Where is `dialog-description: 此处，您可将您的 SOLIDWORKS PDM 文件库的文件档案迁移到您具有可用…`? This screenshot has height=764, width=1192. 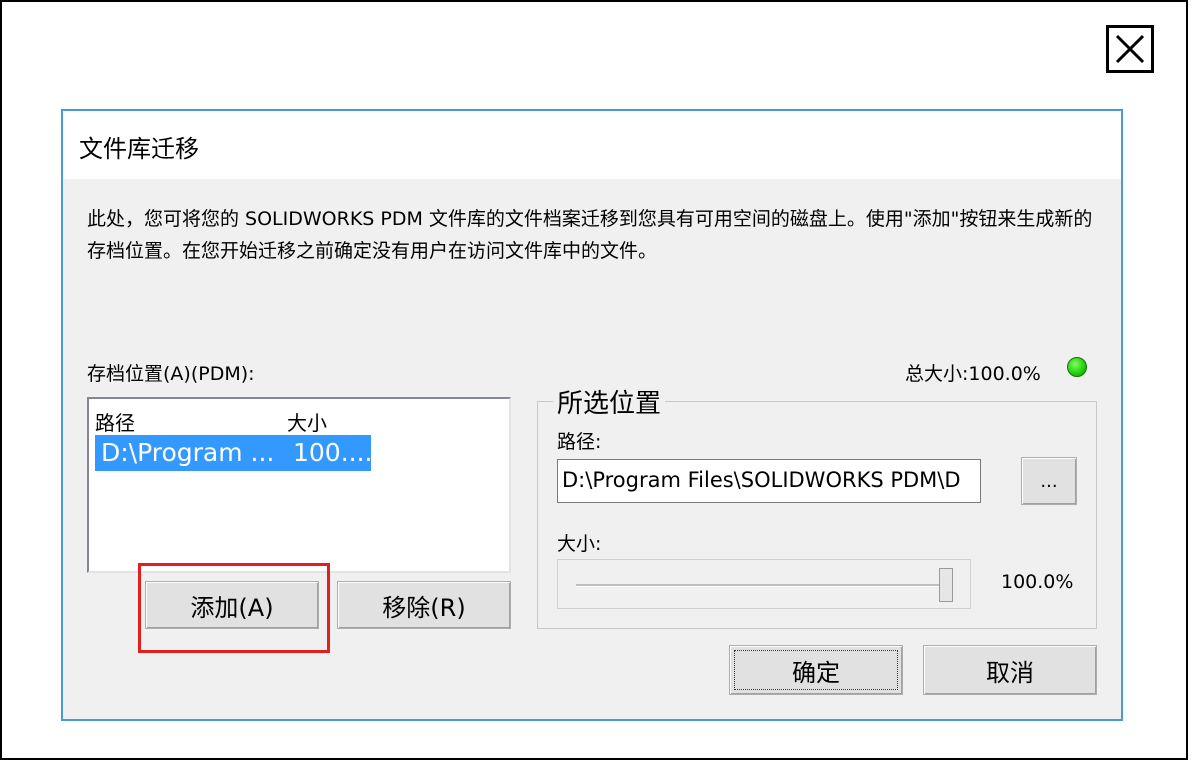
dialog-description: 此处，您可将您的 SOLIDWORKS PDM 文件库的文件档案迁移到您具有可用… is located at coordinates (590, 235).